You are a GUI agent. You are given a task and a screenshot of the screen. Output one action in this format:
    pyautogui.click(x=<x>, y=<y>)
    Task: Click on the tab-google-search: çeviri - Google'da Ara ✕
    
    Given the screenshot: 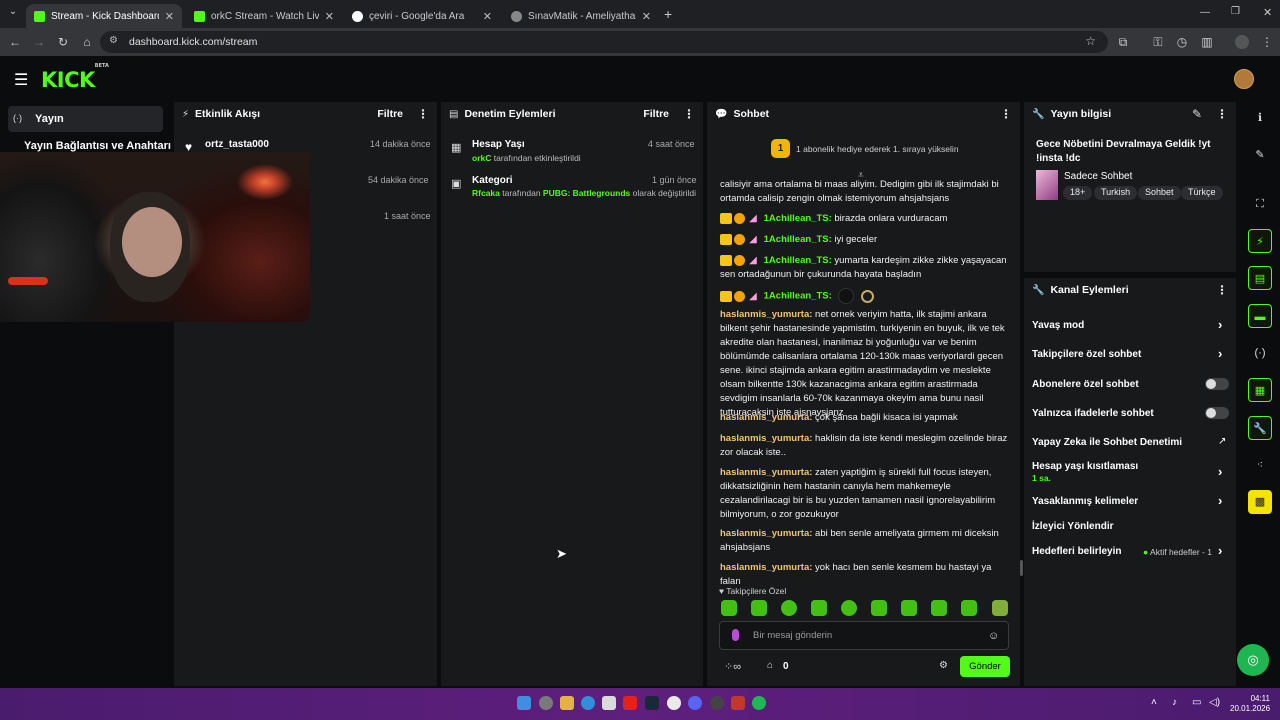 What is the action you would take?
    pyautogui.click(x=422, y=16)
    